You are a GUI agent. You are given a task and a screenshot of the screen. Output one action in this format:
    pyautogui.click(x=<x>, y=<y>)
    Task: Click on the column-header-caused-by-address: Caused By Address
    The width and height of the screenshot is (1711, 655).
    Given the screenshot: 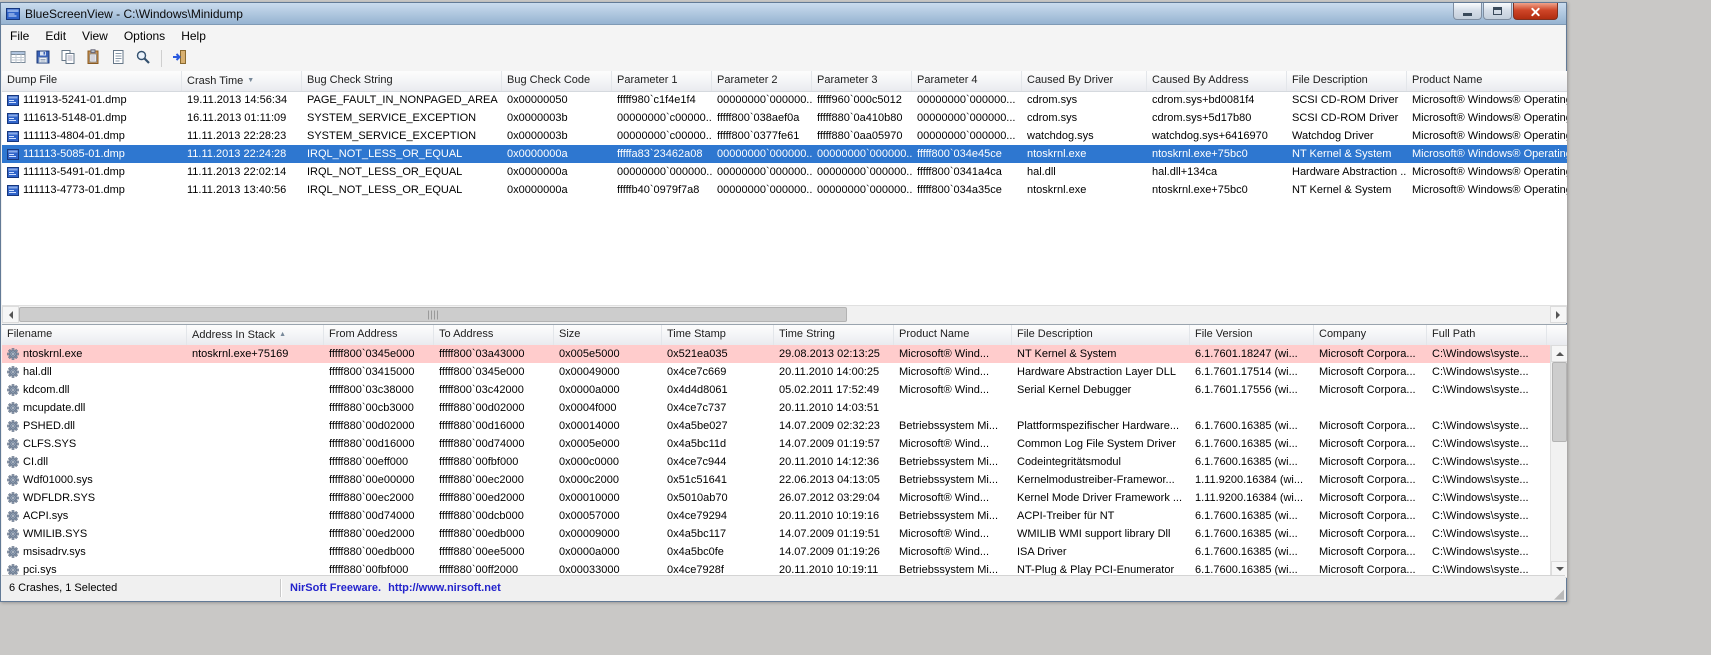 What is the action you would take?
    pyautogui.click(x=1217, y=81)
    